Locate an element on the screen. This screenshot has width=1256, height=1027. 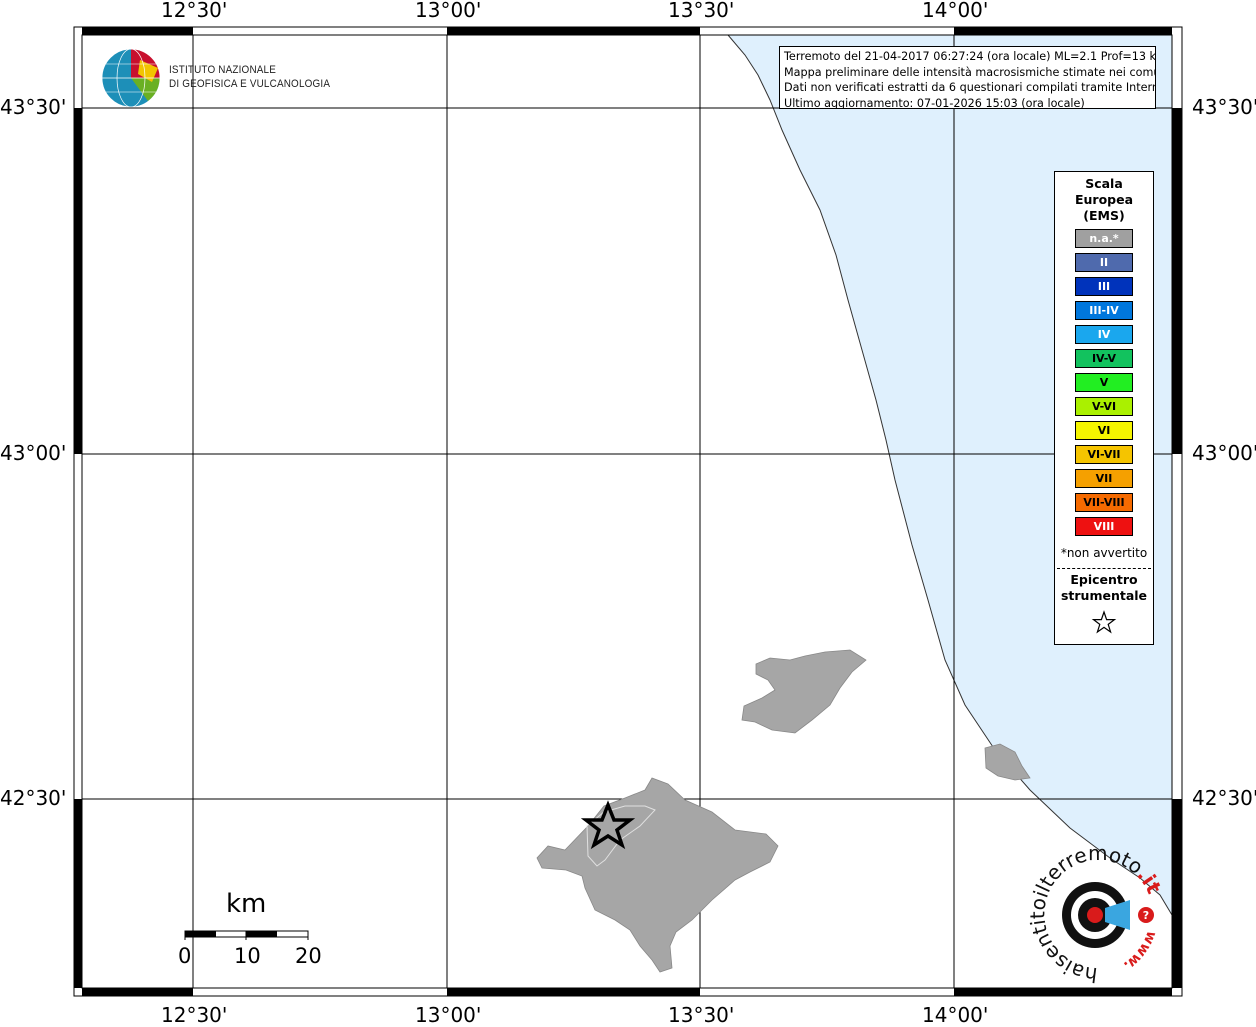
legend-item-3: III-IV is located at coordinates (1104, 310).